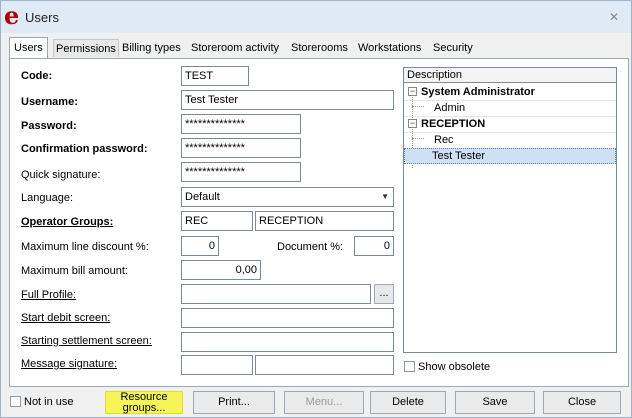 This screenshot has width=632, height=418. What do you see at coordinates (84, 149) in the screenshot?
I see `confirmation-password-label: Confirmation password:` at bounding box center [84, 149].